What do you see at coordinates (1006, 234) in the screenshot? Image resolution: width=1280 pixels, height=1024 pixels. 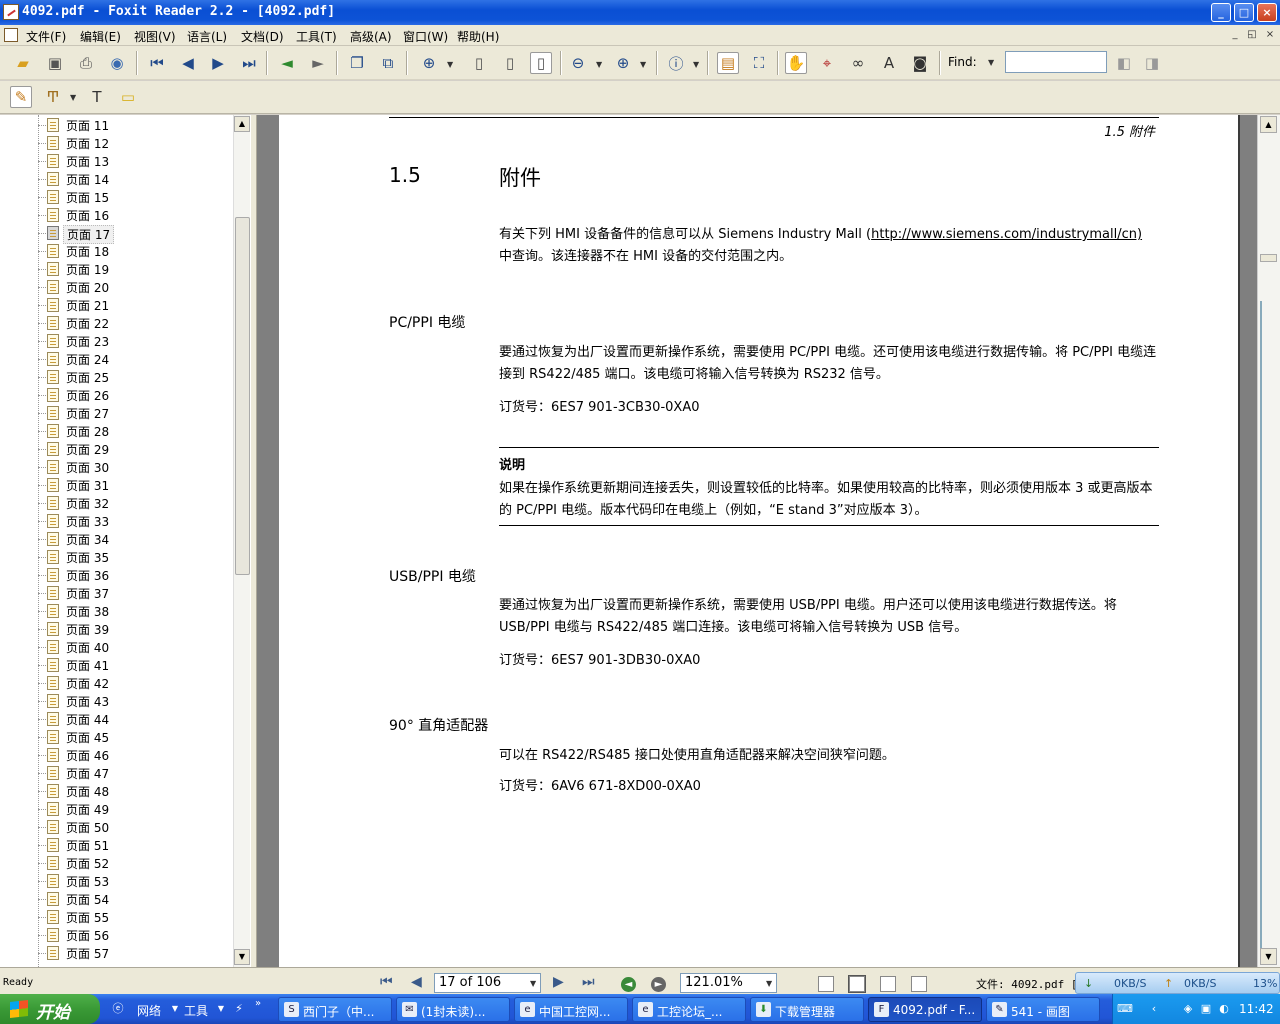 I see `industry-mall-link: http://www.siemens.com/industrymall/cn)` at bounding box center [1006, 234].